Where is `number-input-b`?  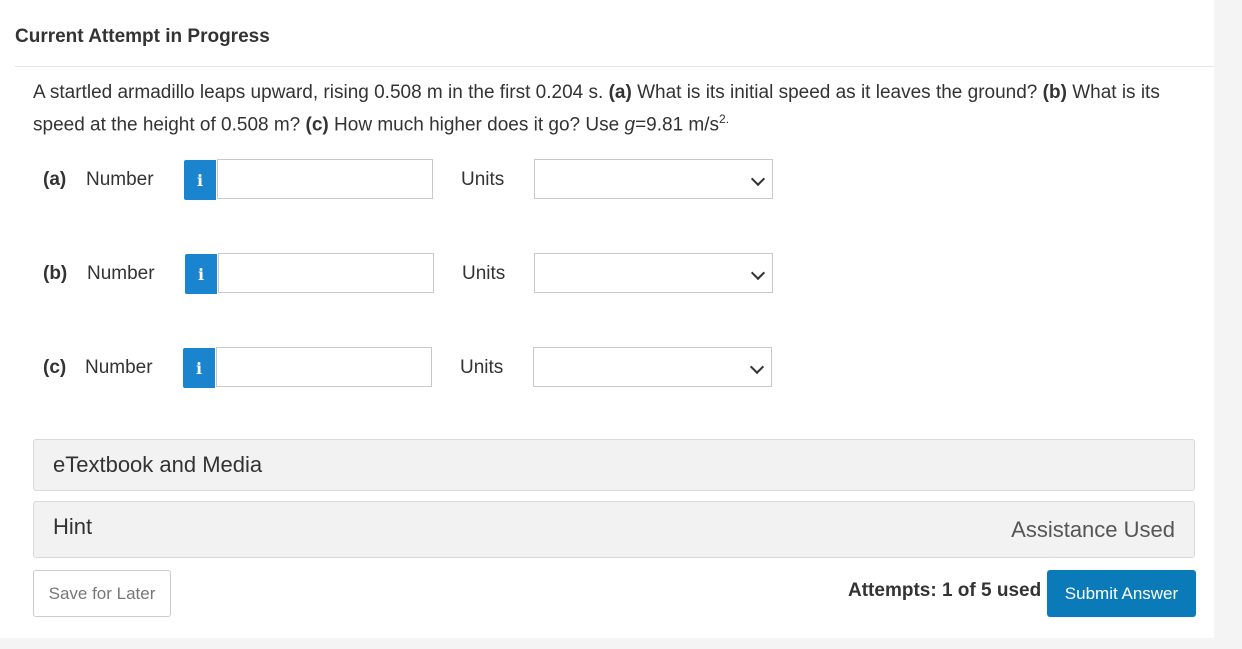 number-input-b is located at coordinates (326, 273).